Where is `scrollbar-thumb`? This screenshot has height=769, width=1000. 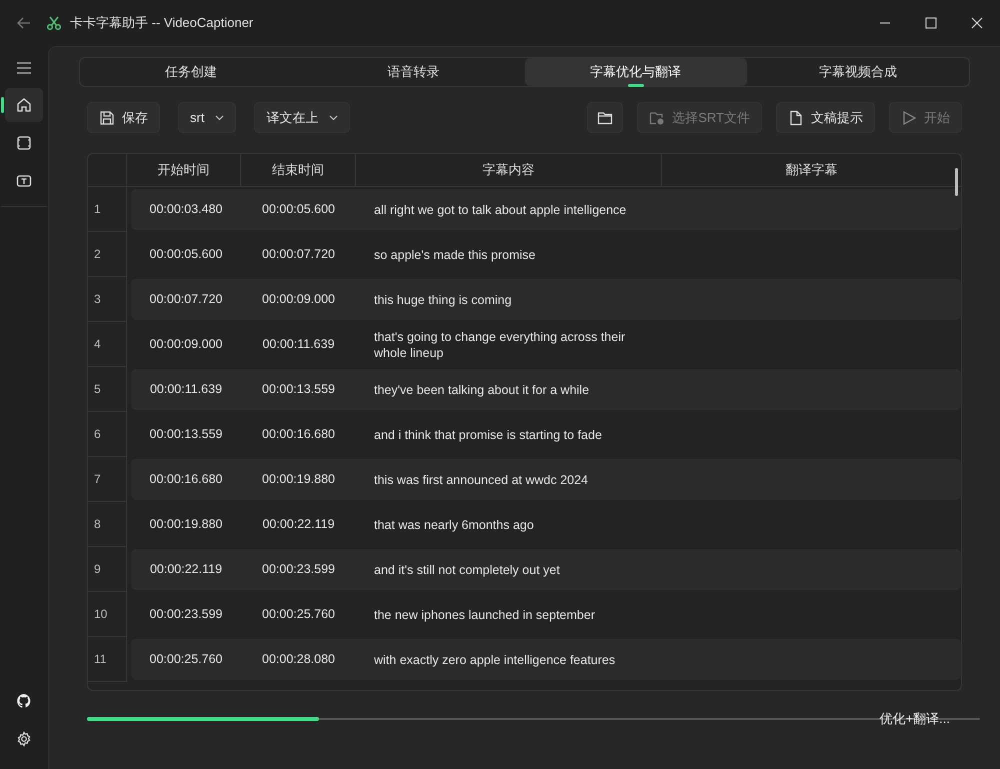 scrollbar-thumb is located at coordinates (956, 182).